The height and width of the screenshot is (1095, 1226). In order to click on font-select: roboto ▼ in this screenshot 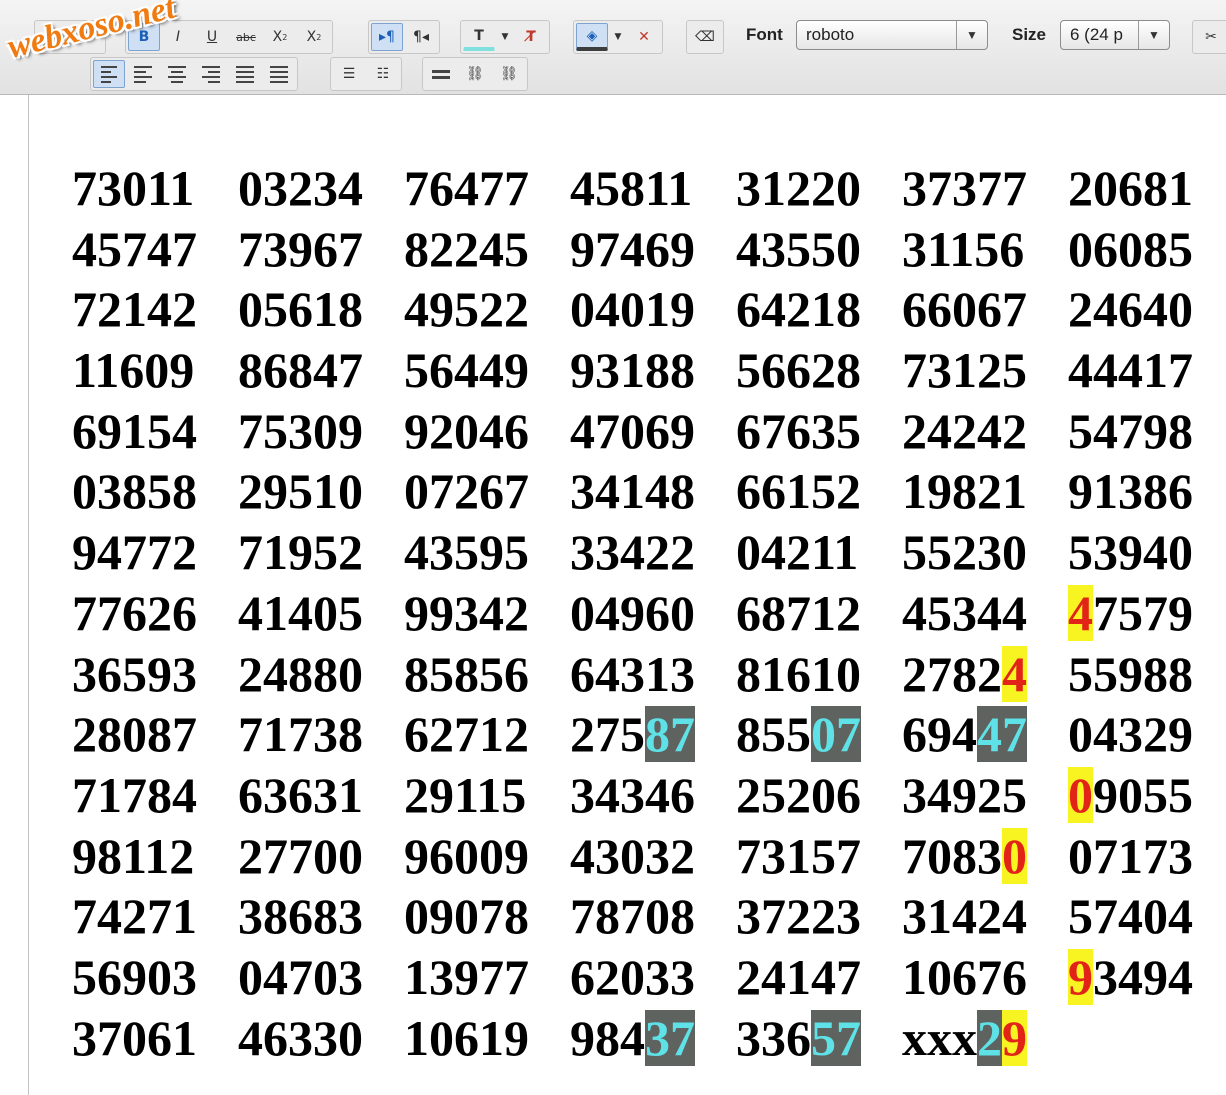, I will do `click(892, 35)`.